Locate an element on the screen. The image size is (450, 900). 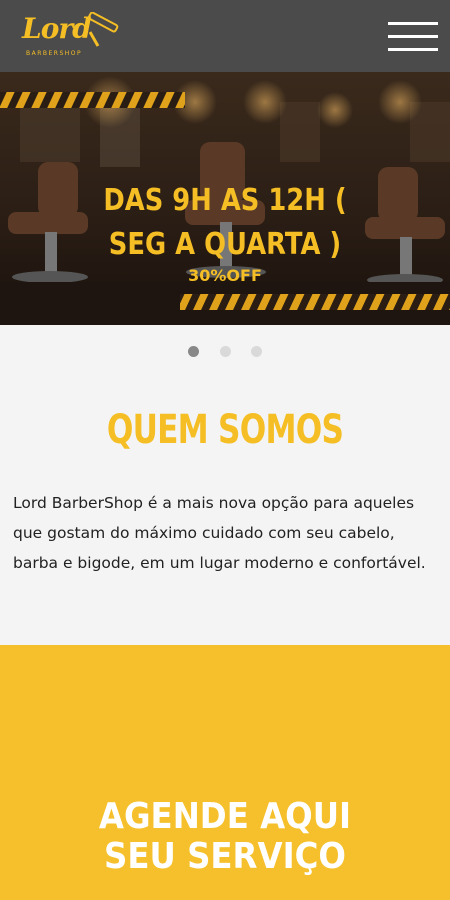
schedule-cta-line-1: AGENDE AQUI is located at coordinates (225, 816).